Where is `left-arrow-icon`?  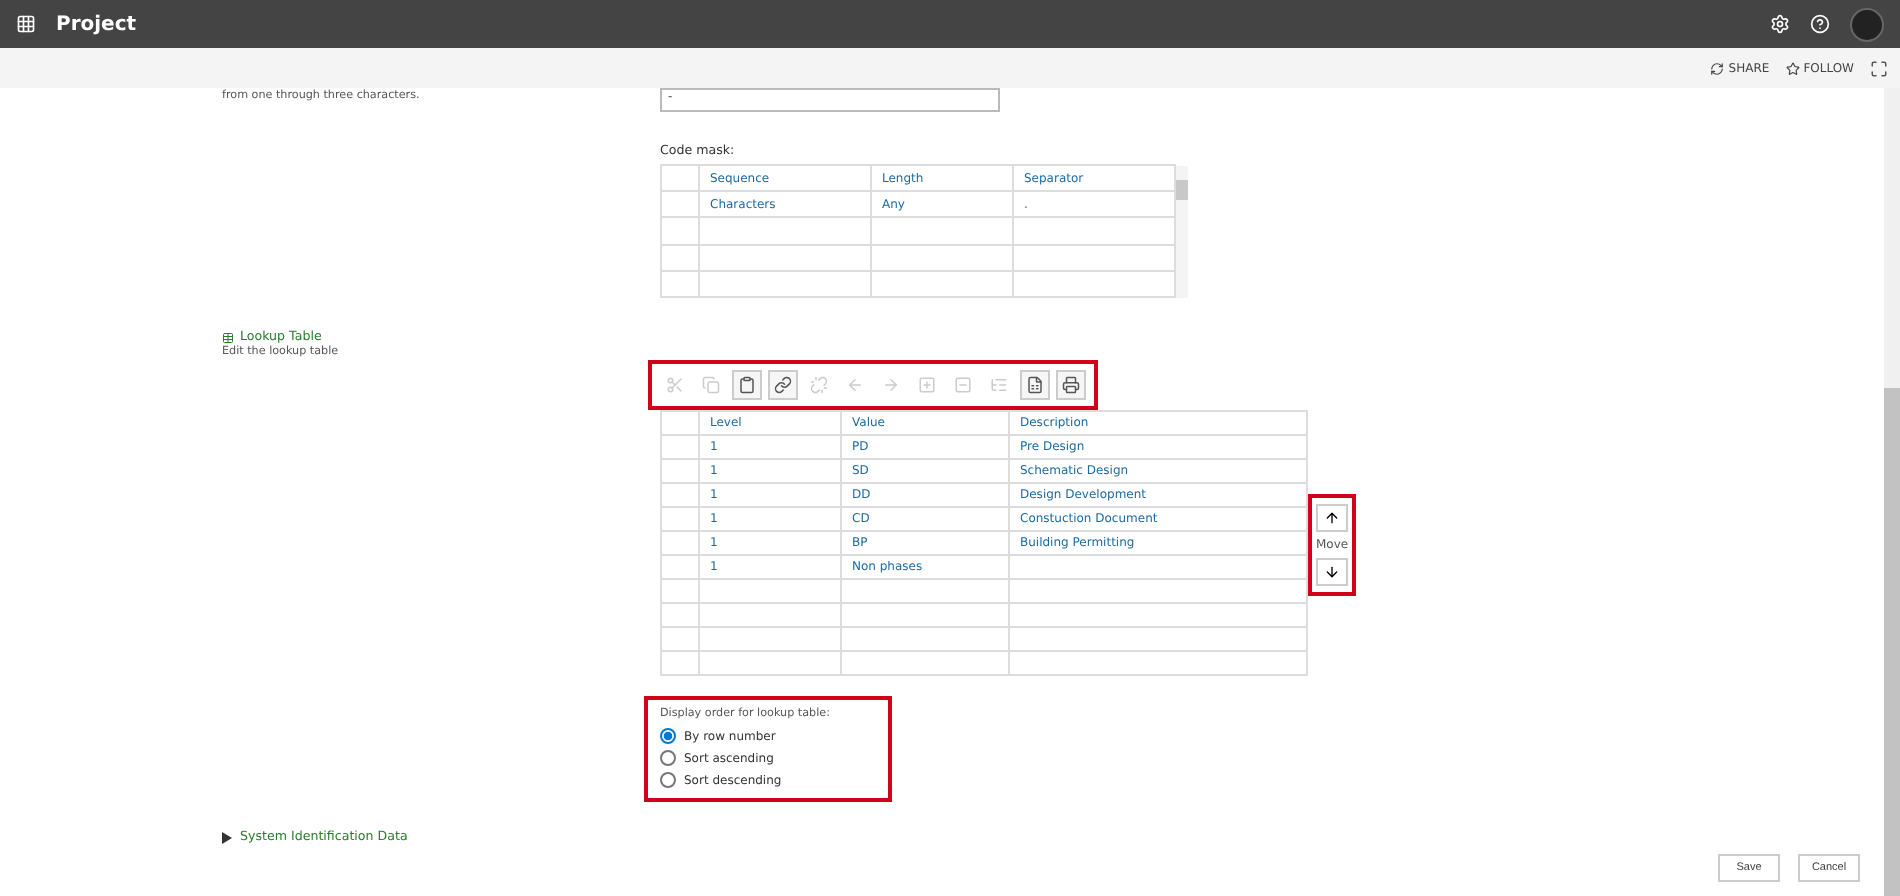 left-arrow-icon is located at coordinates (855, 385).